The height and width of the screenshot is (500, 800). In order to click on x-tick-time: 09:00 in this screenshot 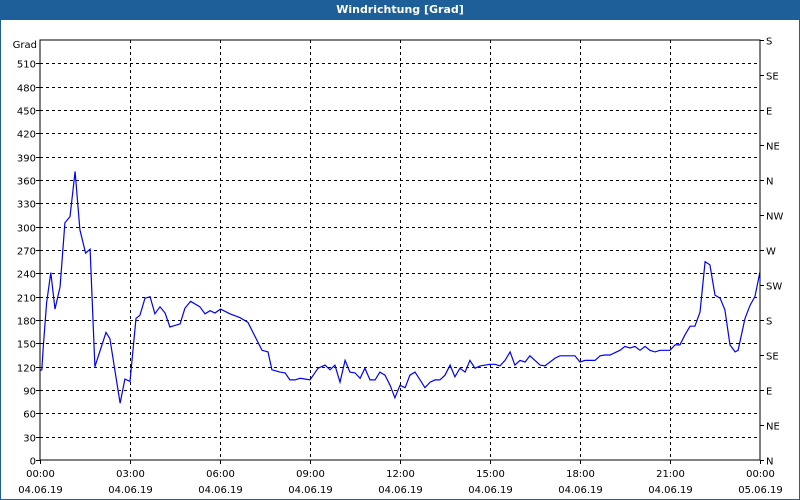, I will do `click(310, 474)`.